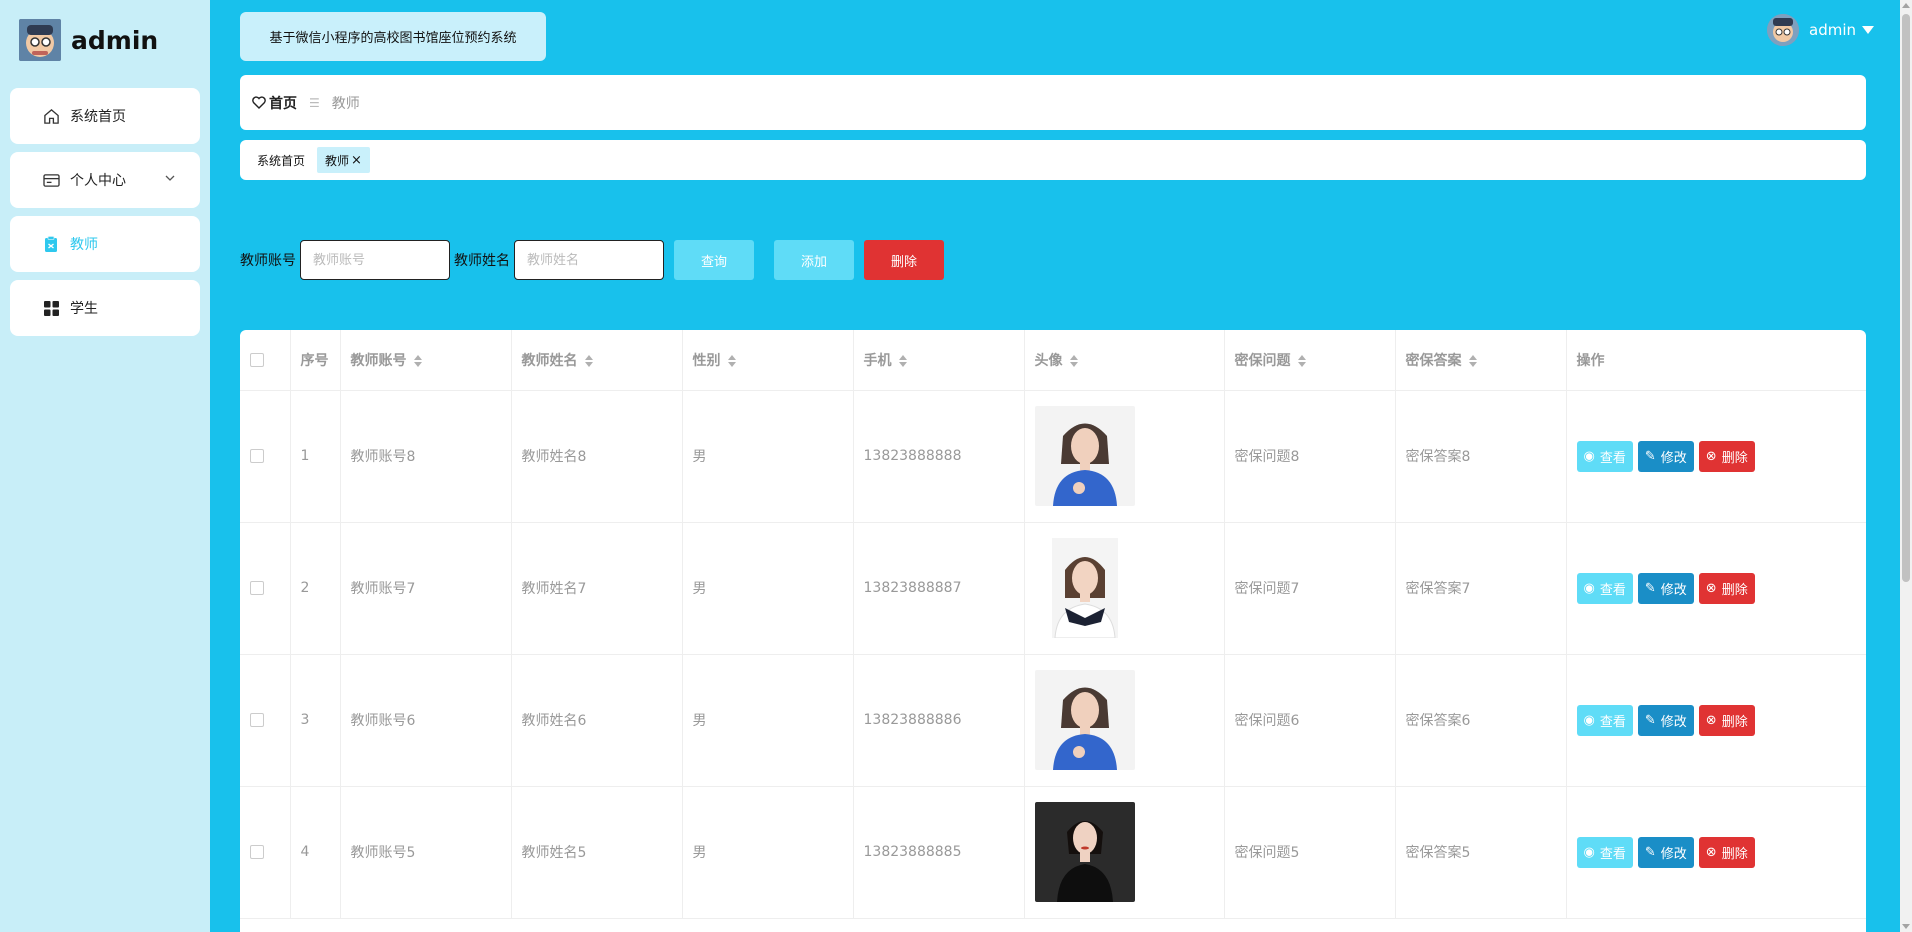  What do you see at coordinates (939, 588) in the screenshot?
I see `cell-phone: 13823888887` at bounding box center [939, 588].